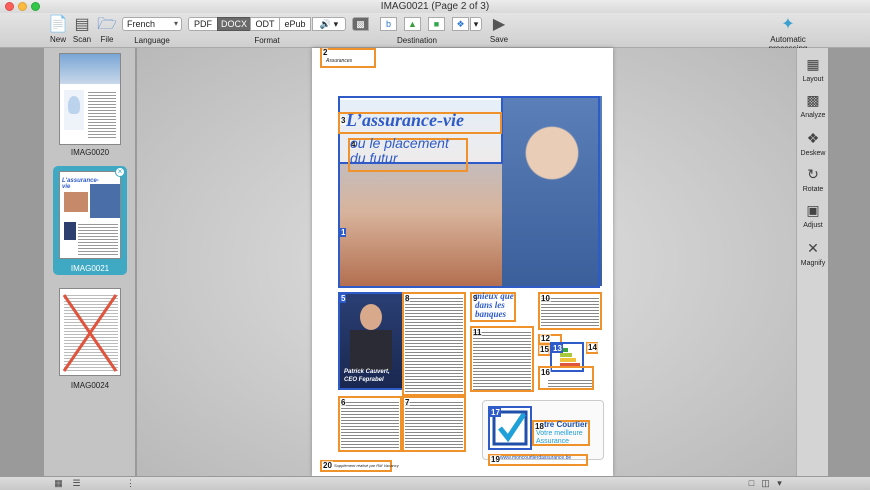  Describe the element at coordinates (35, 6) in the screenshot. I see `zoom-window-button` at that location.